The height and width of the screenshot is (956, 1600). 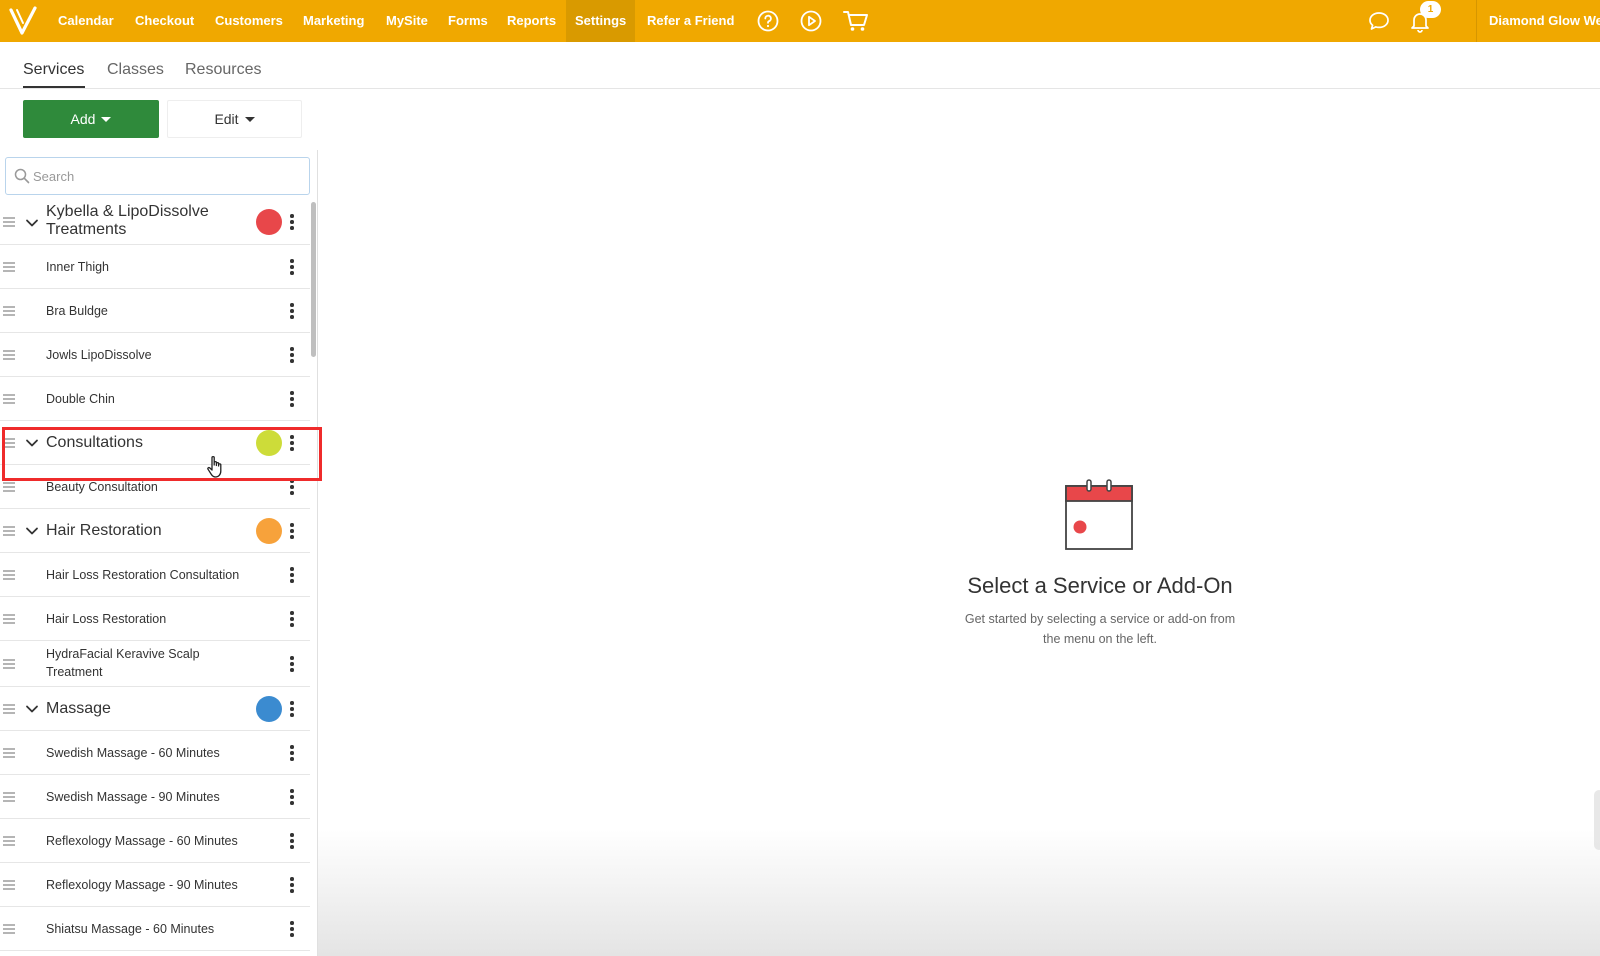 What do you see at coordinates (155, 311) in the screenshot?
I see `service-row: Bra Buldge` at bounding box center [155, 311].